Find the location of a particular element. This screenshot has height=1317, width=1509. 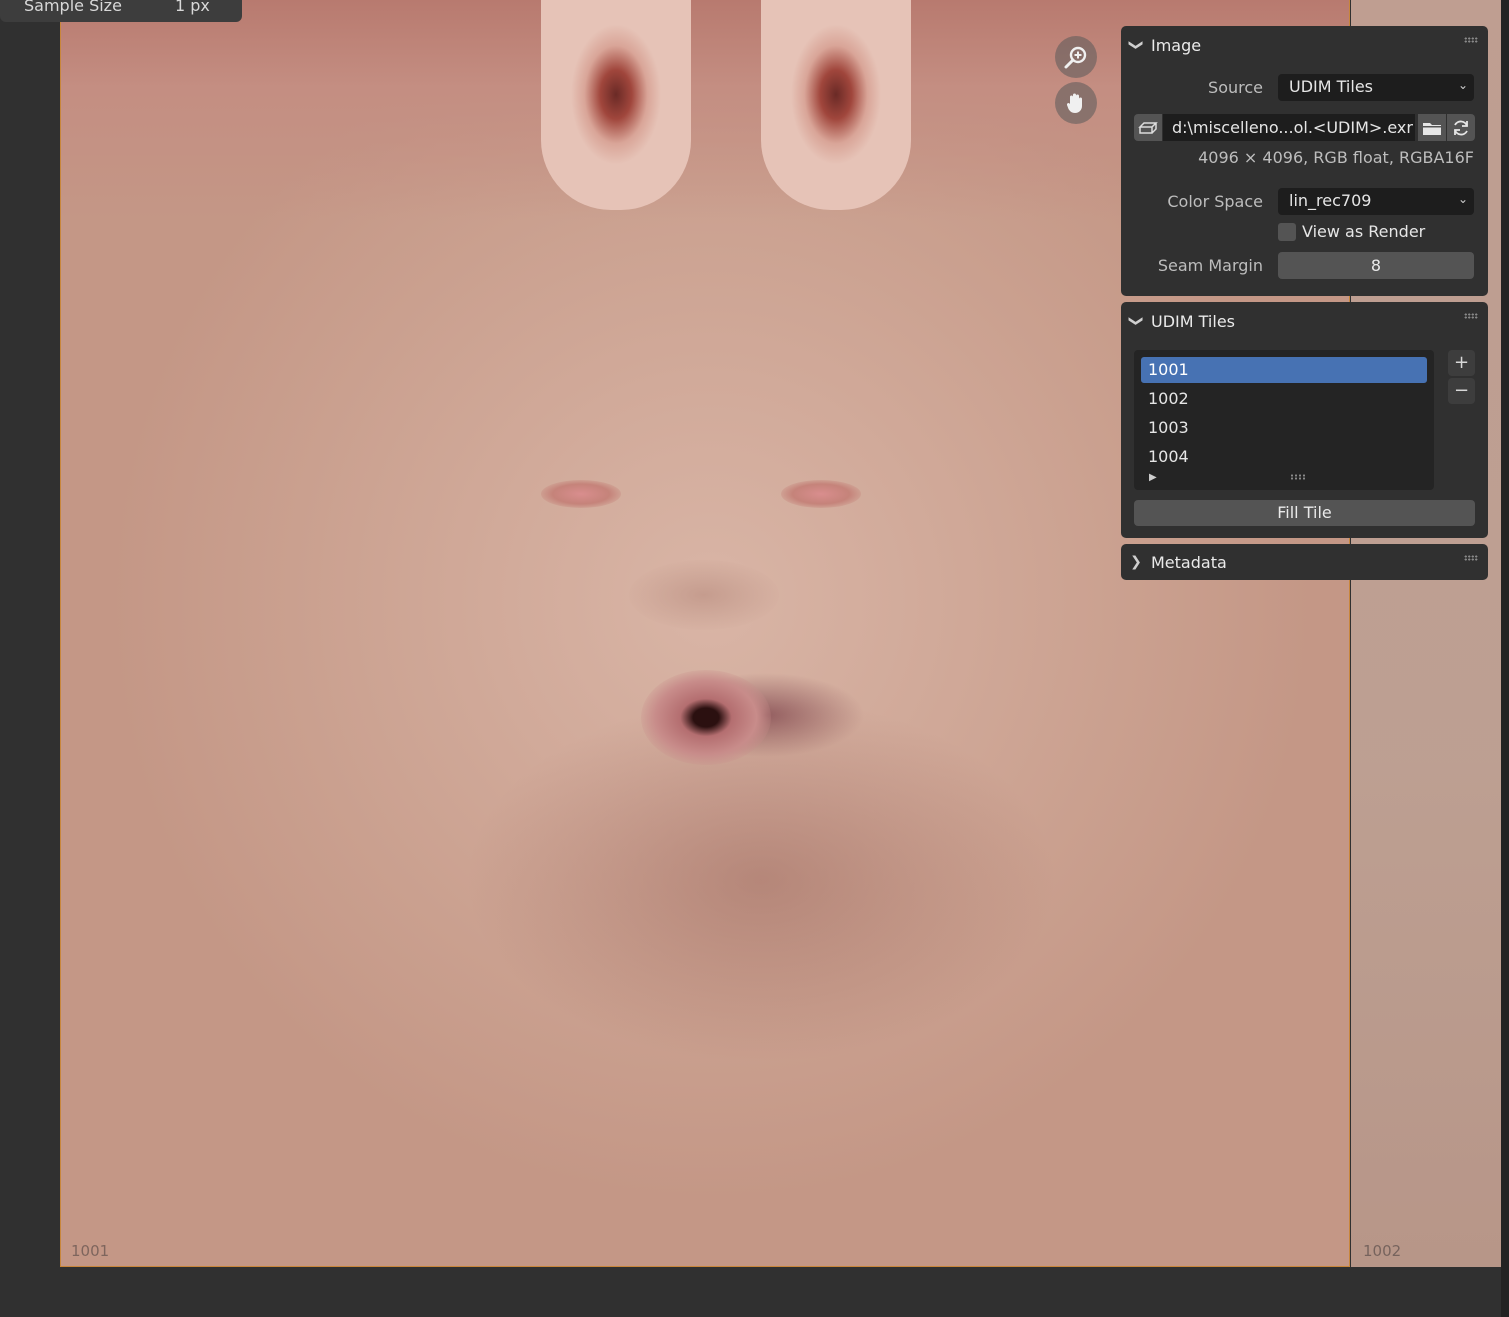

reload-icon is located at coordinates (1461, 127).